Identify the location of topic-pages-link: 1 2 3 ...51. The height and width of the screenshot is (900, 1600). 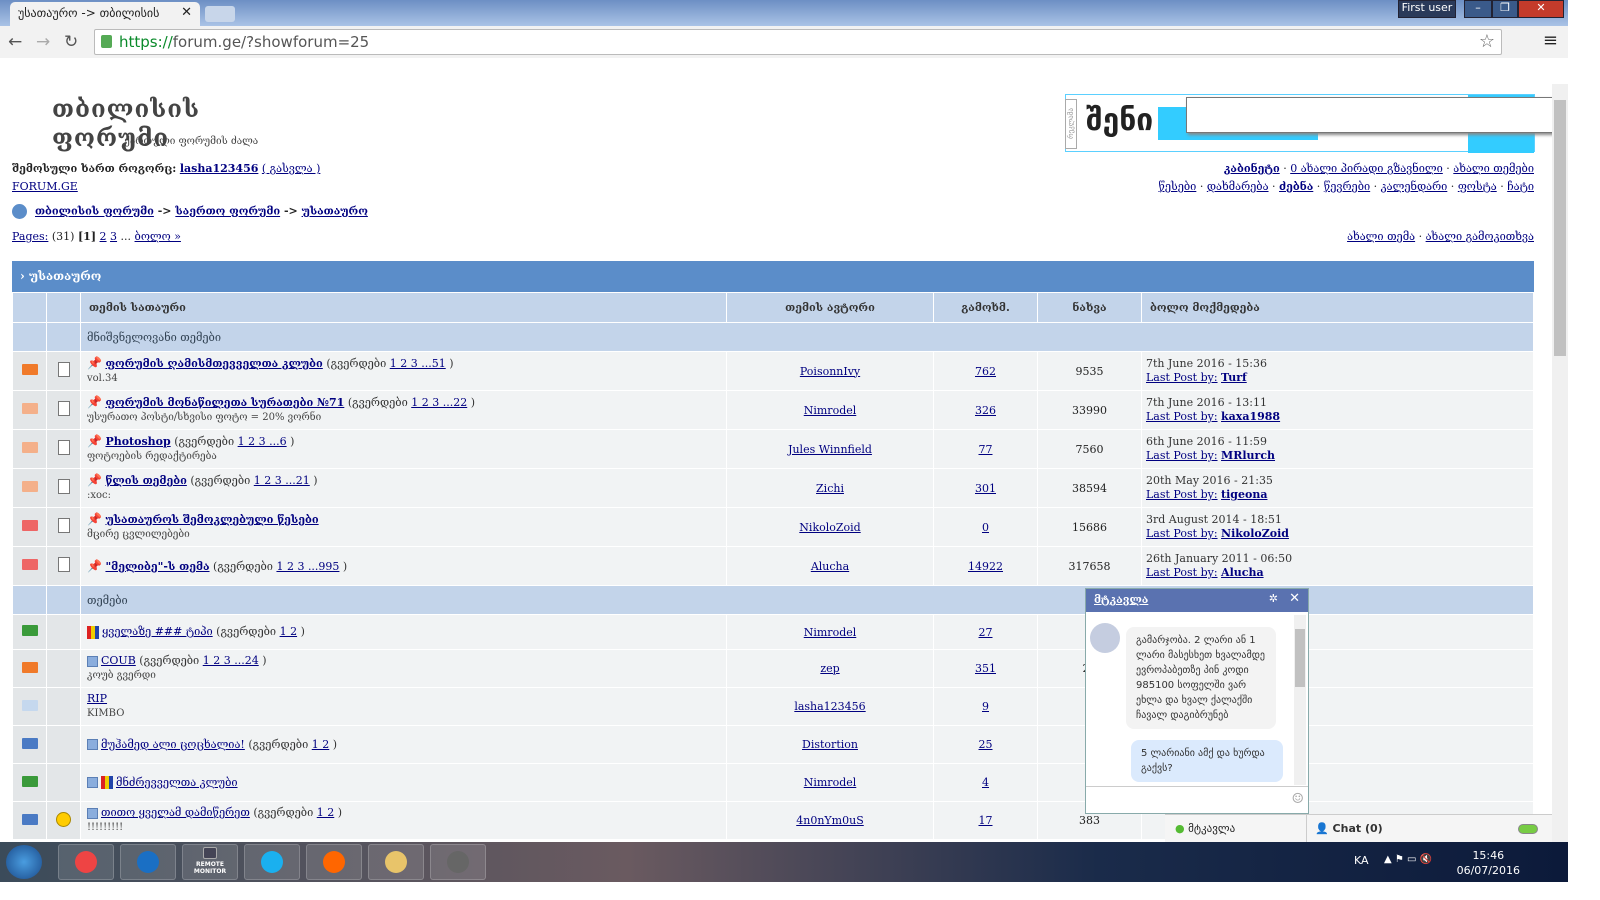
(418, 363).